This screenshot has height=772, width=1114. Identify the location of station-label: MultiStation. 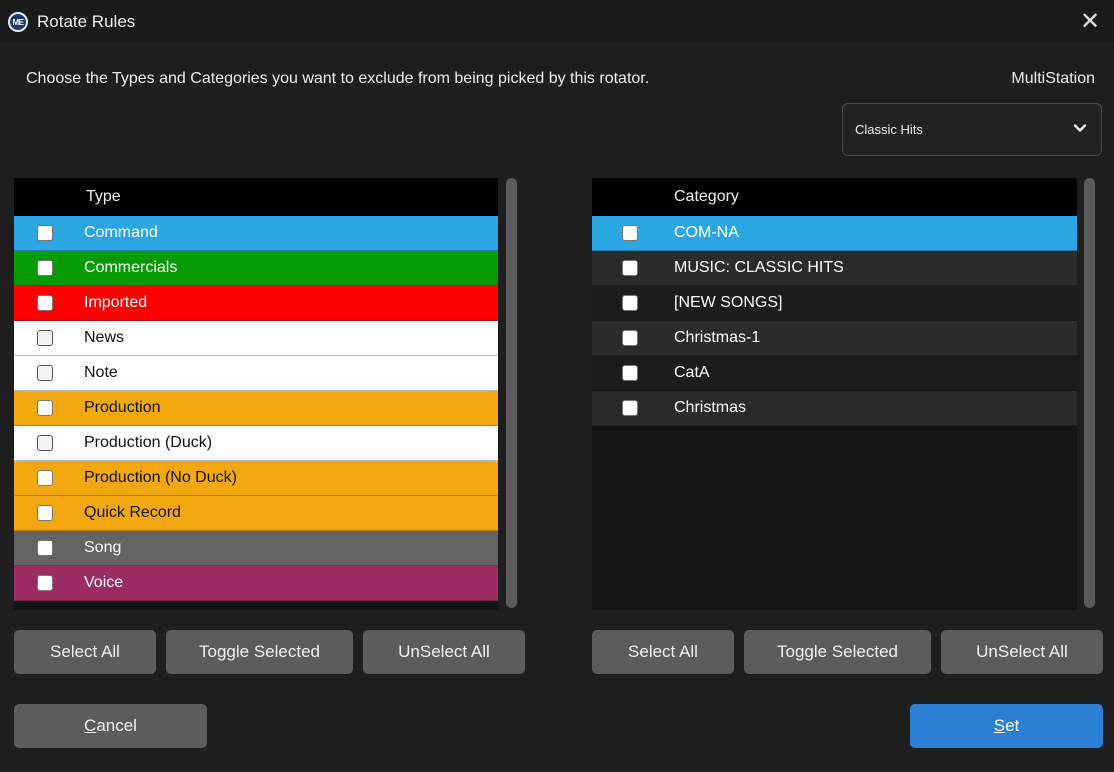
(1053, 78).